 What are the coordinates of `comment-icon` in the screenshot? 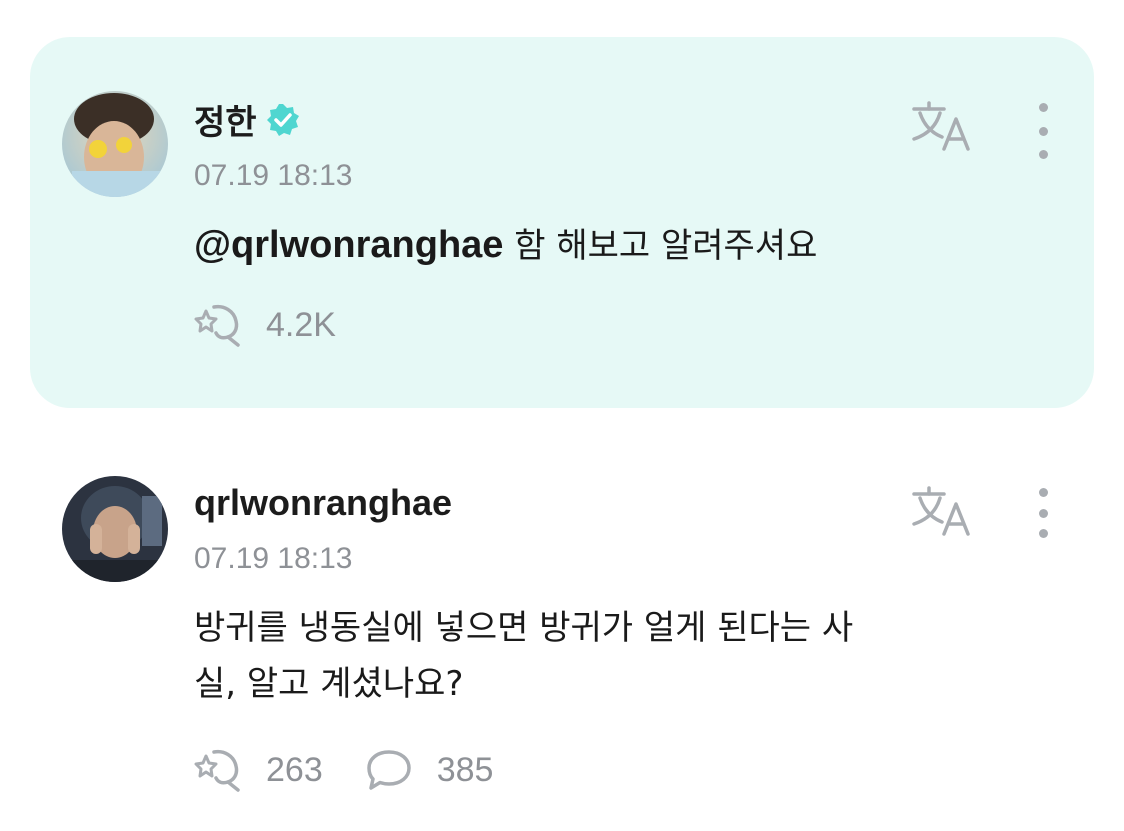 It's located at (388, 770).